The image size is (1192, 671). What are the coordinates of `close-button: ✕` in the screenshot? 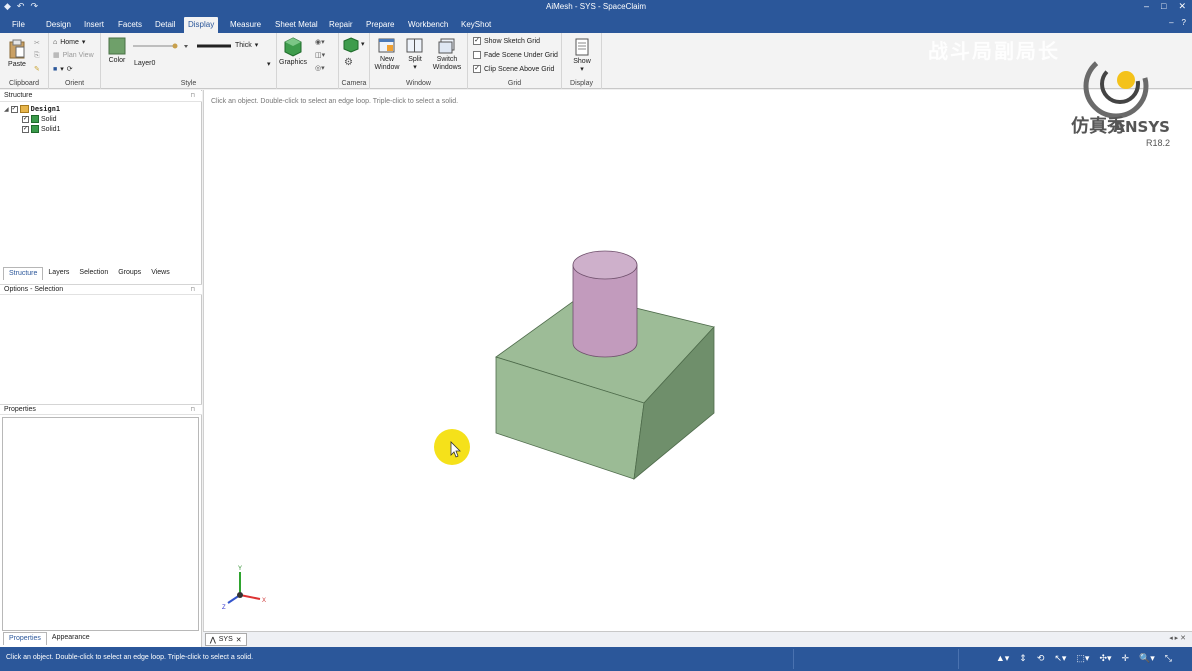 It's located at (1182, 6).